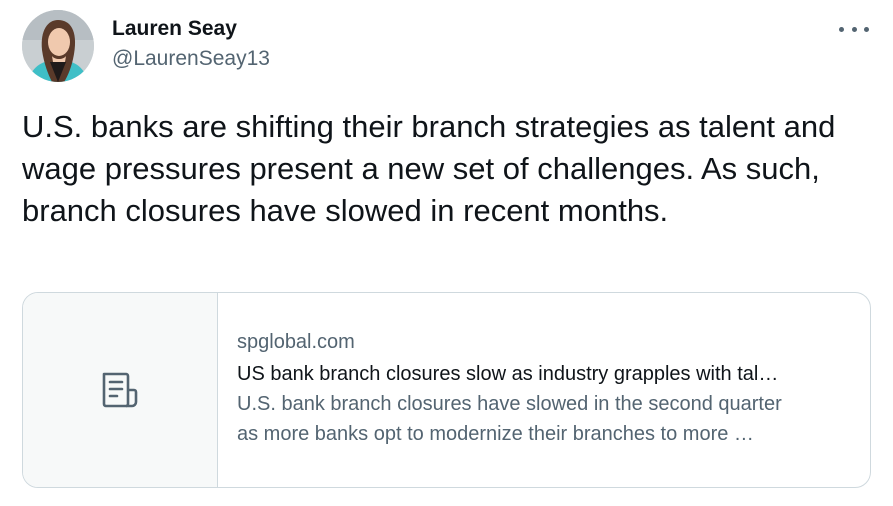 This screenshot has height=506, width=893. Describe the element at coordinates (296, 342) in the screenshot. I see `link-card-domain: spglobal.com` at that location.